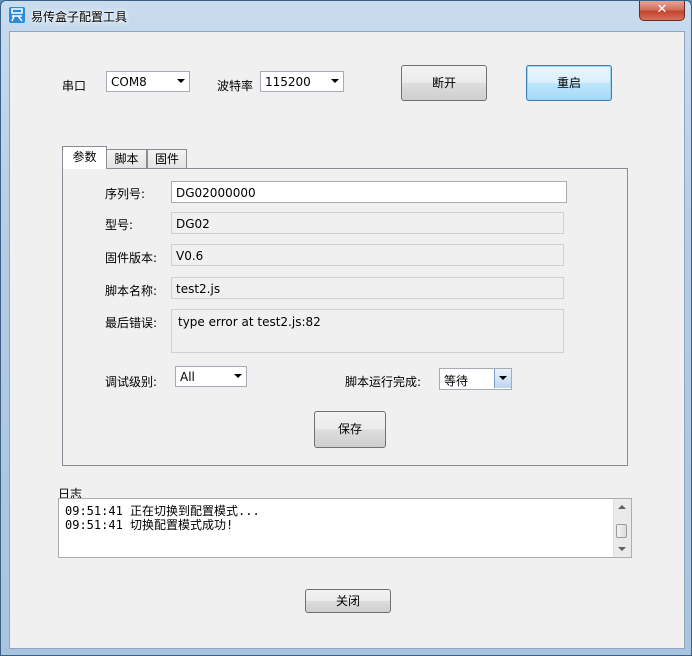 The width and height of the screenshot is (692, 656). I want to click on model-label: 型号:, so click(119, 225).